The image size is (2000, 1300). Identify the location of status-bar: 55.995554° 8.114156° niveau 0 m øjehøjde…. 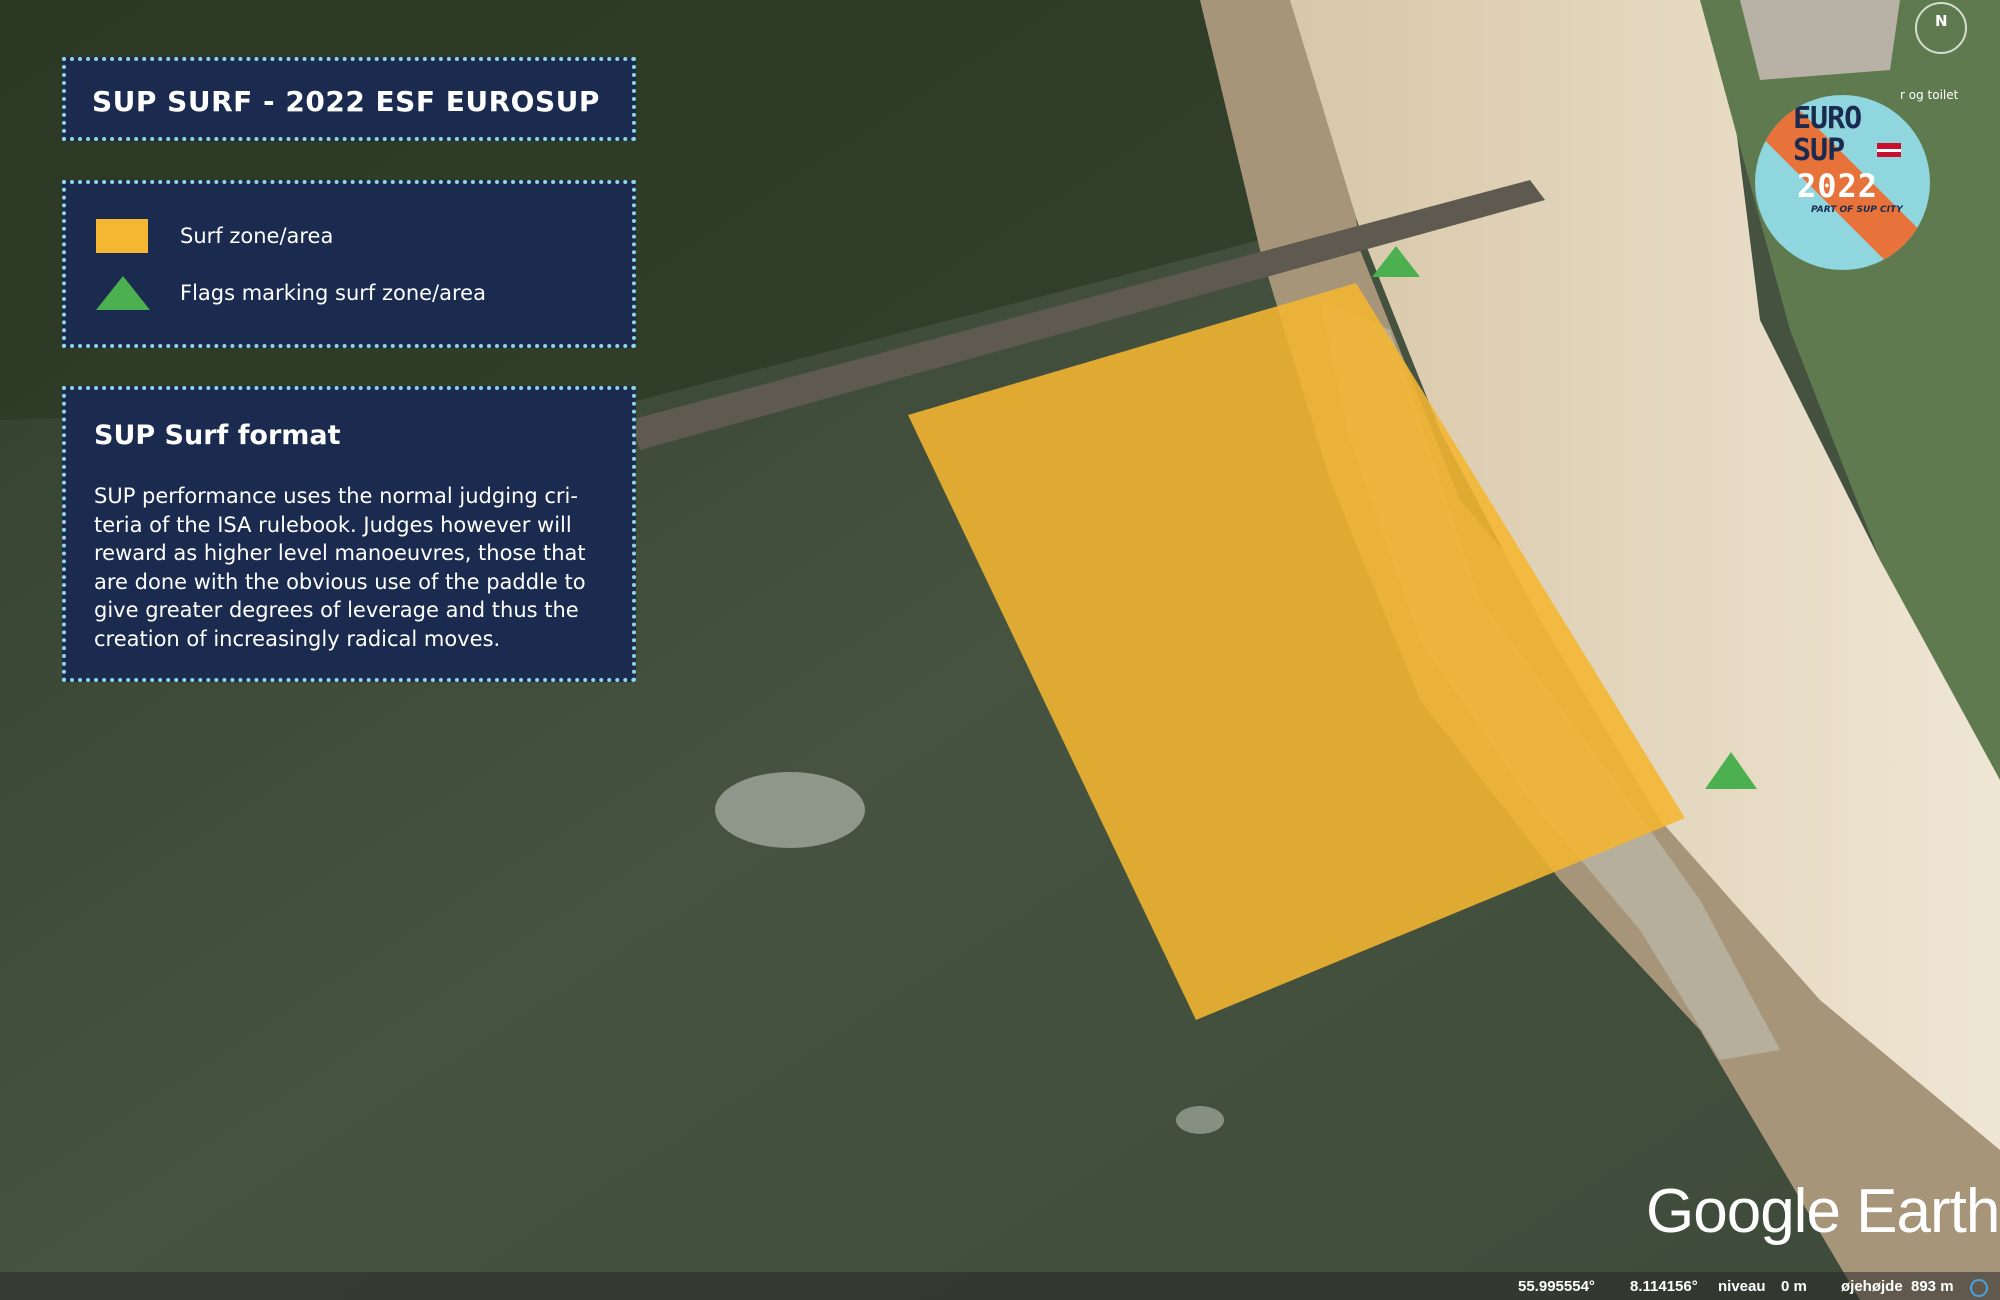
(1000, 1286).